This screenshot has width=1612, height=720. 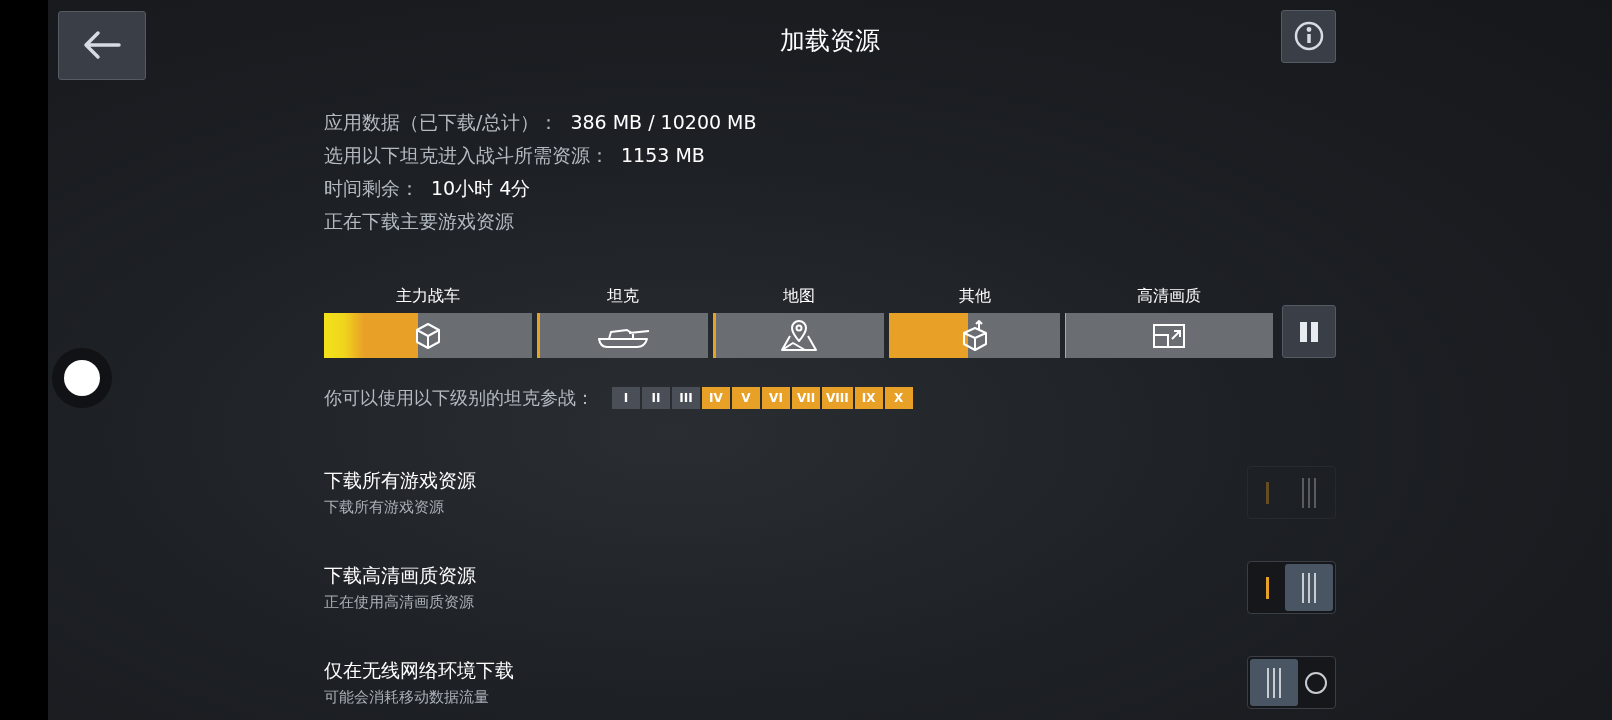 What do you see at coordinates (626, 398) in the screenshot?
I see `tier-badge: I` at bounding box center [626, 398].